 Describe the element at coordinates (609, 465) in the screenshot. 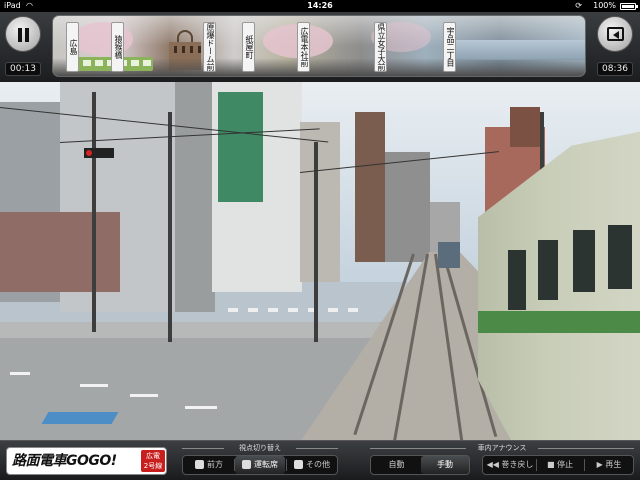

I see `play-button: ▶ 再生` at that location.